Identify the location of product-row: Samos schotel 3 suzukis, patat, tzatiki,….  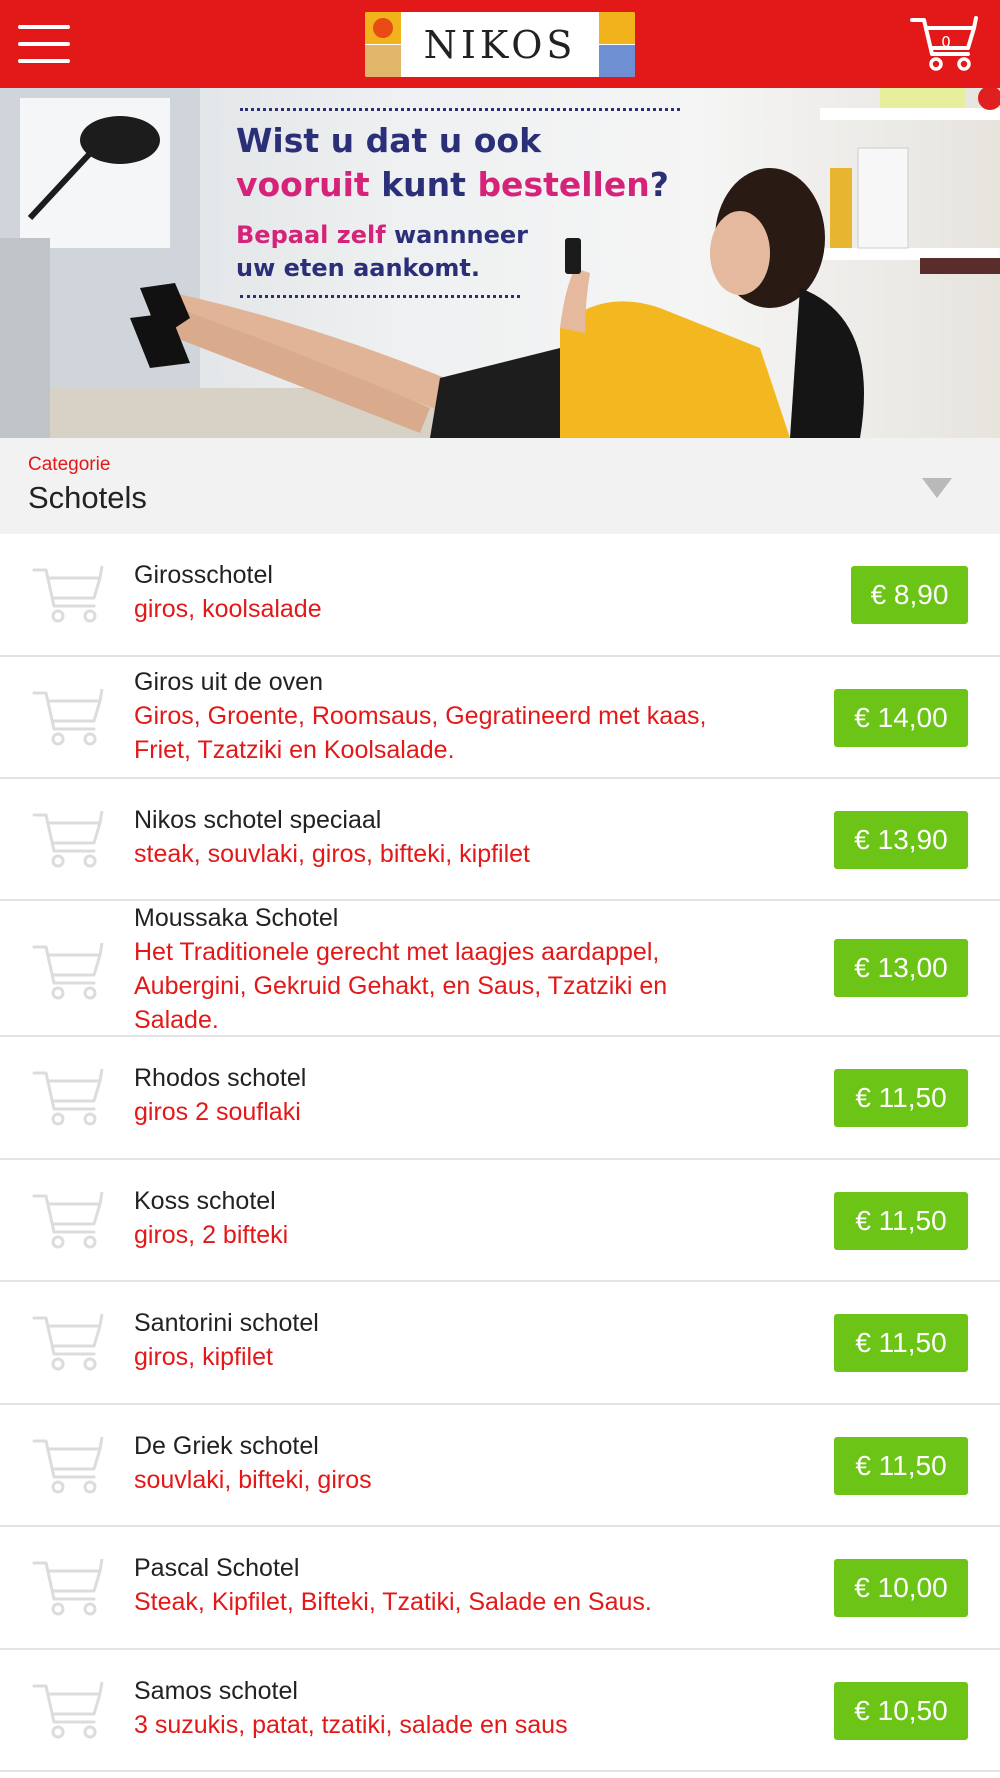
(500, 1711).